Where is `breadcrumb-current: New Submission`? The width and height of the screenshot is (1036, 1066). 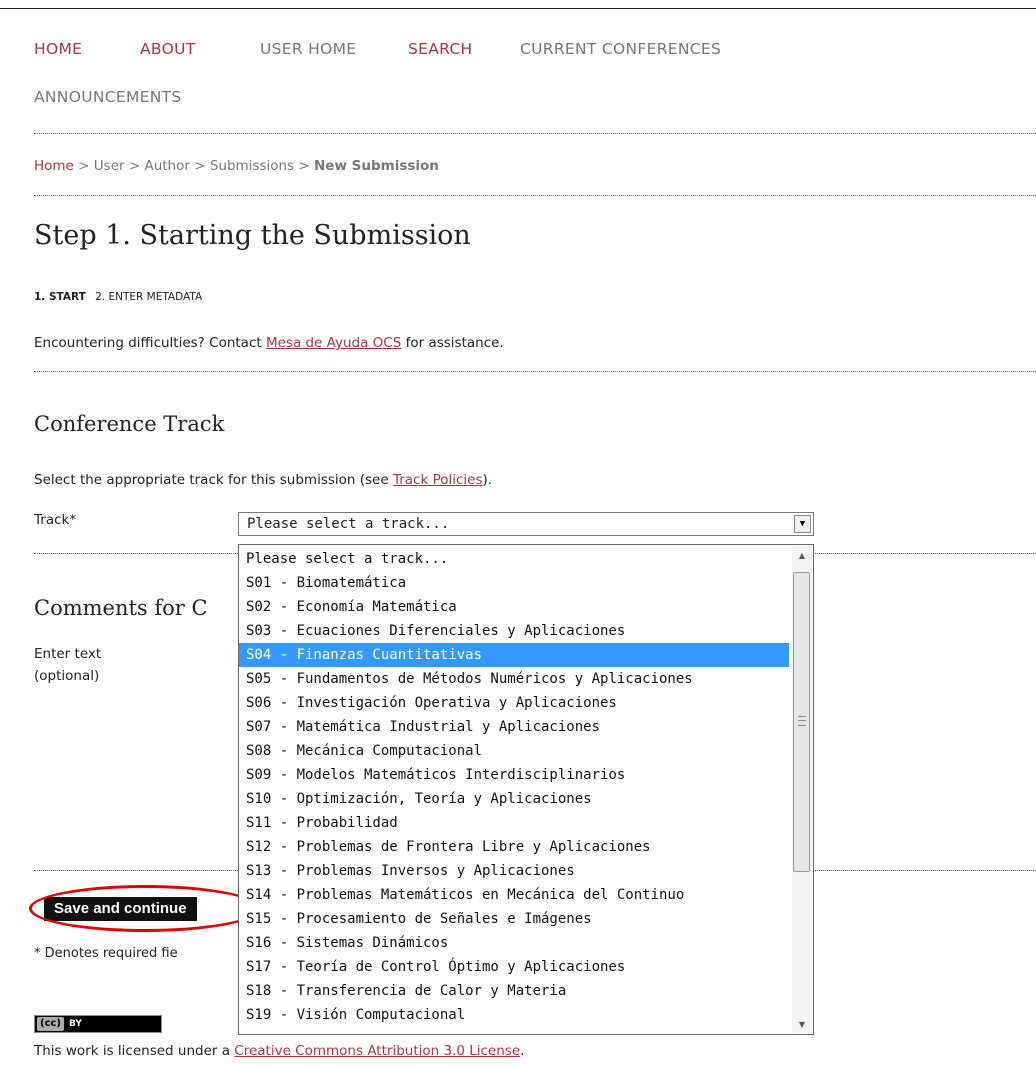 breadcrumb-current: New Submission is located at coordinates (376, 166).